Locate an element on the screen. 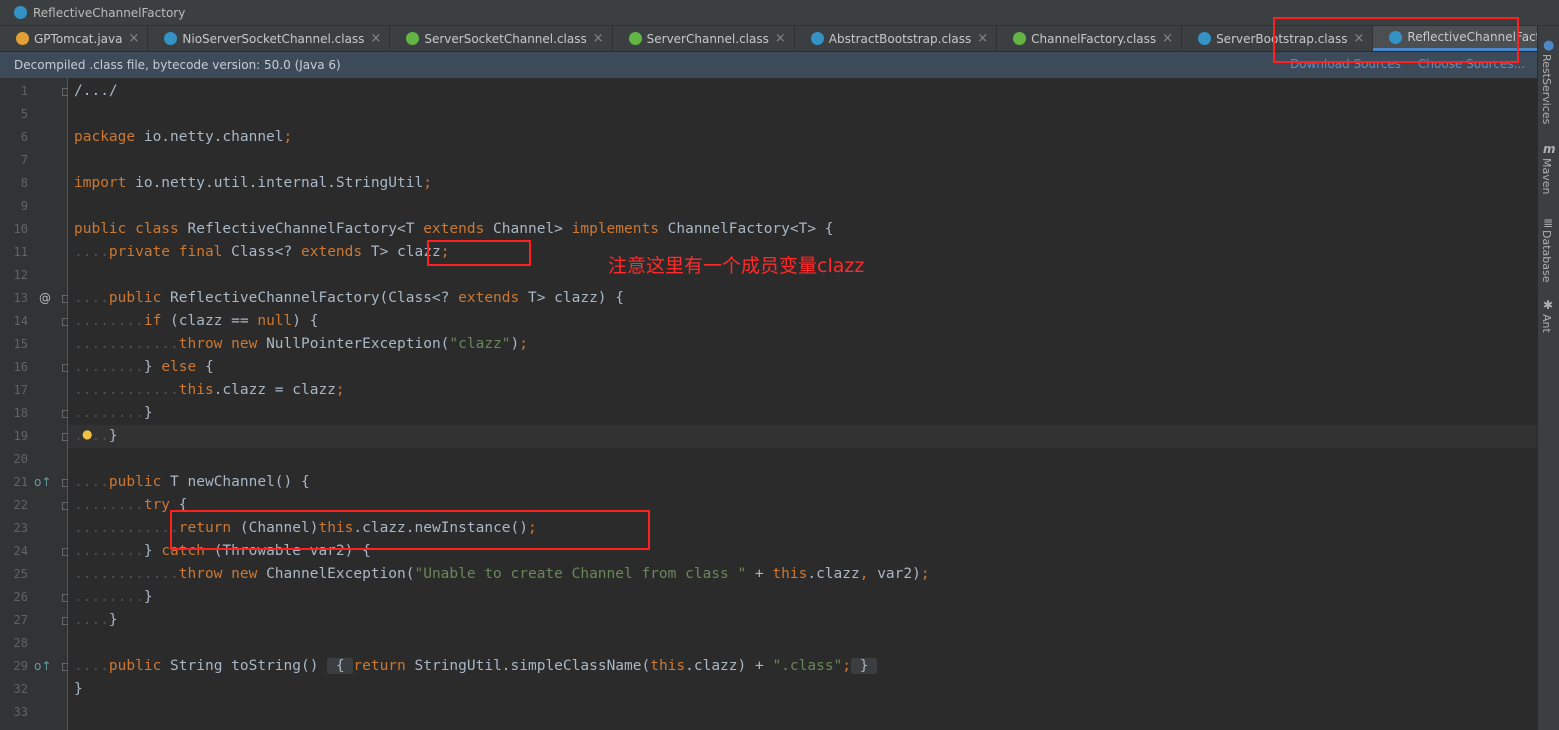 Image resolution: width=1559 pixels, height=730 pixels. tool-database: Database is located at coordinates (1546, 256).